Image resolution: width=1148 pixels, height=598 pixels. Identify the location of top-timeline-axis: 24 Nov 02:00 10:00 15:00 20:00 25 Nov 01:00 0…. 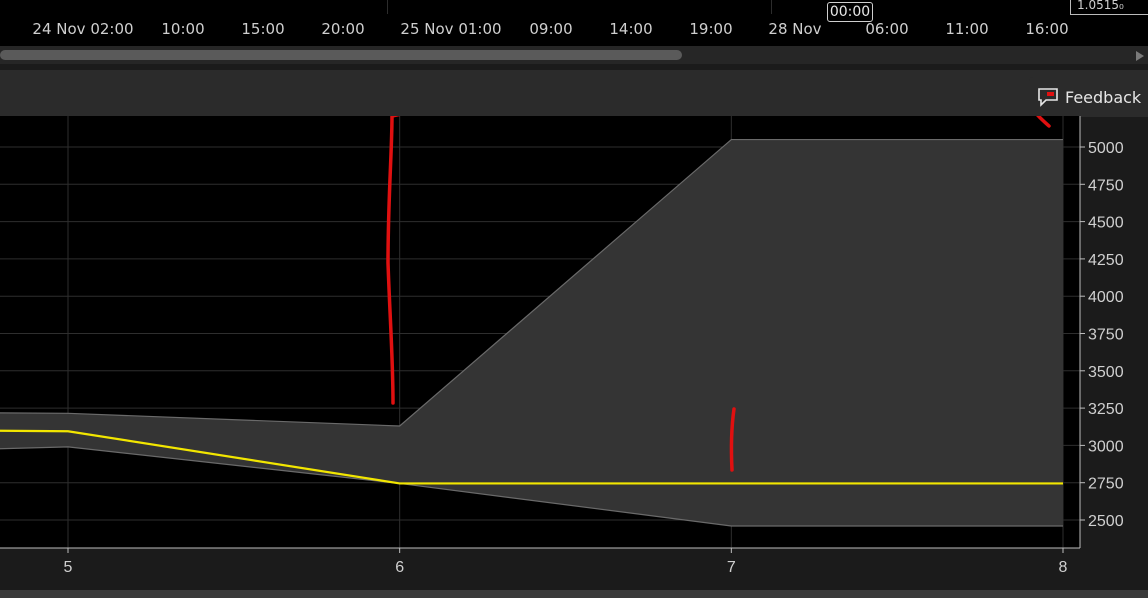
(574, 23).